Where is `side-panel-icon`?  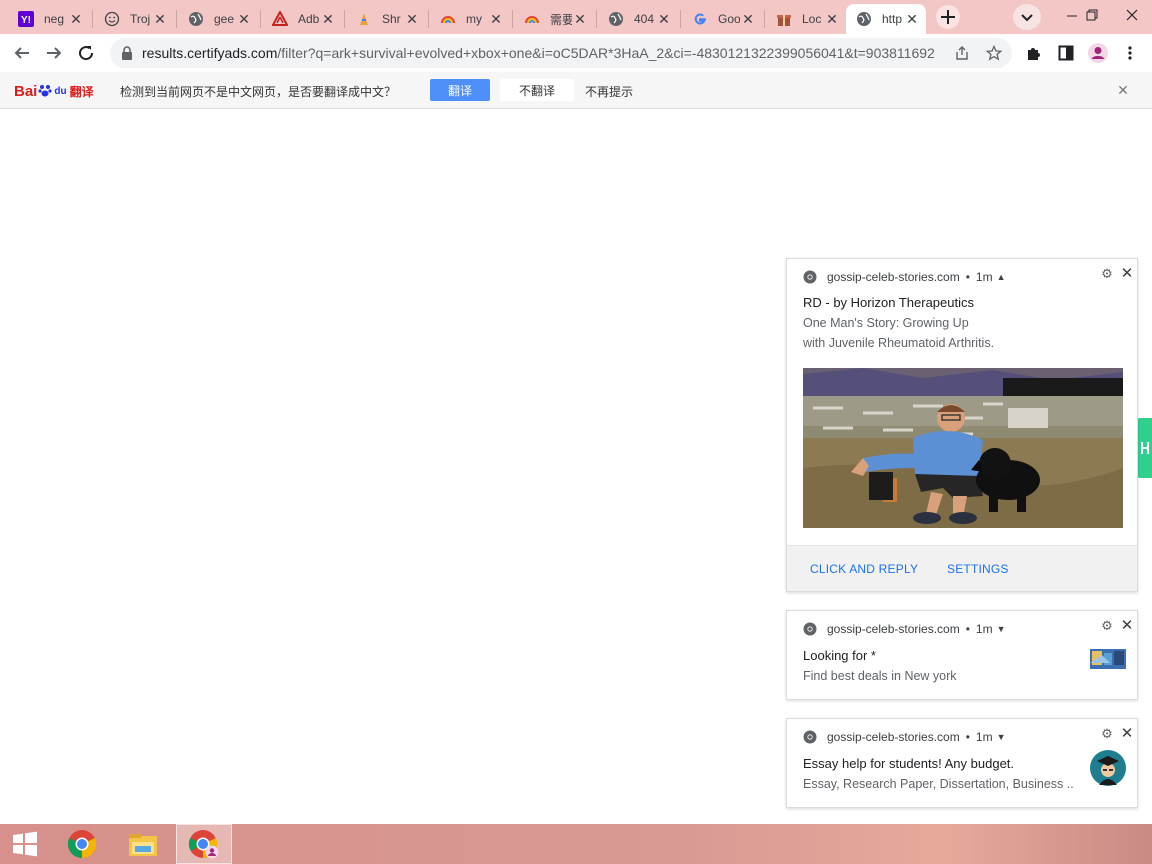
side-panel-icon is located at coordinates (1066, 53).